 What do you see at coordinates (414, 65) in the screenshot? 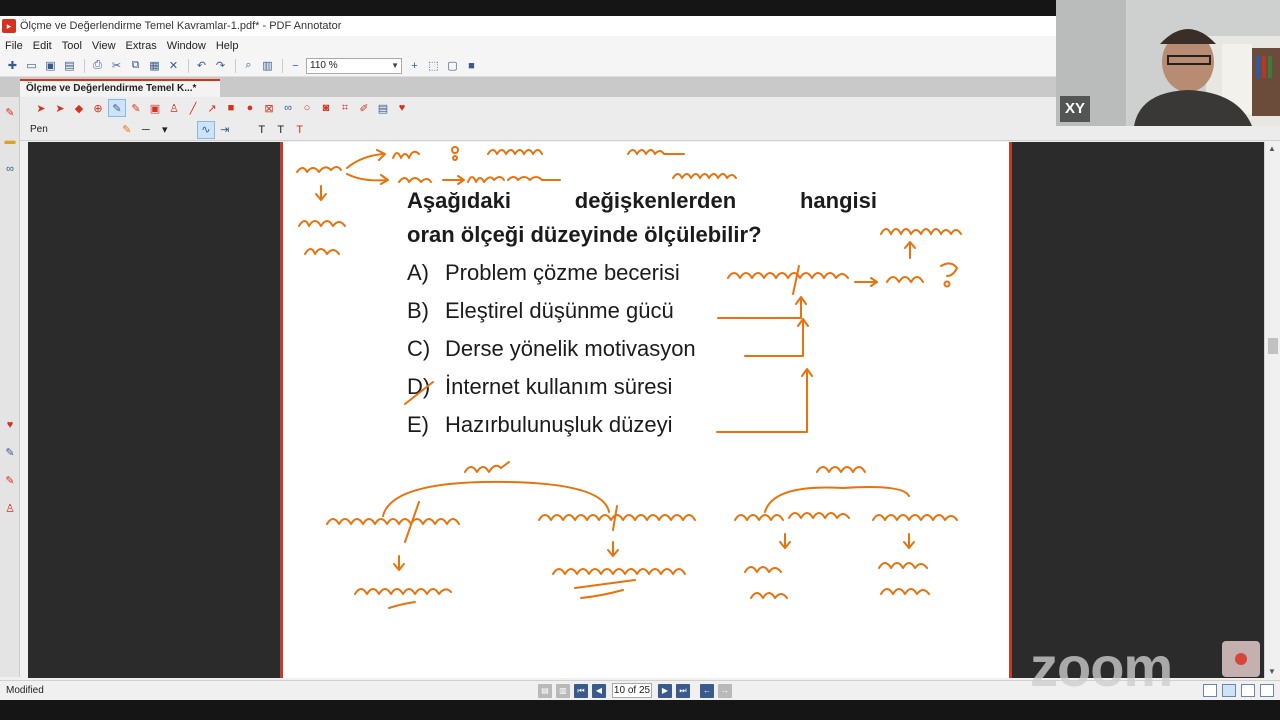
I see `zoom-in-icon: +` at bounding box center [414, 65].